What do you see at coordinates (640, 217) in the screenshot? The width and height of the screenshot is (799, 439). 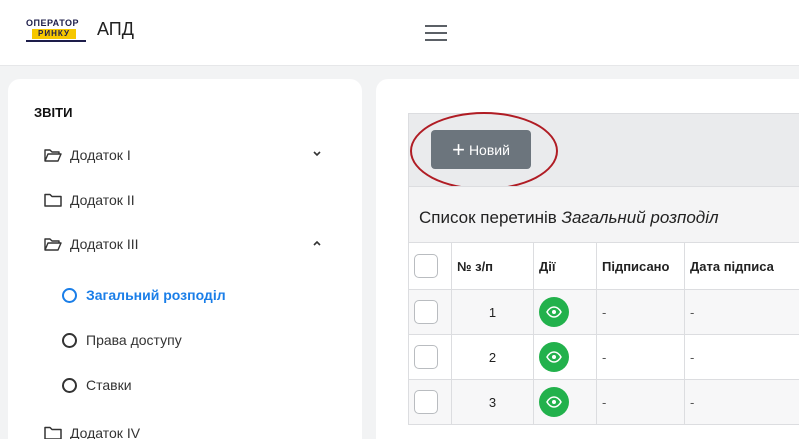 I see `list-subtitle: Загальний розподіл` at bounding box center [640, 217].